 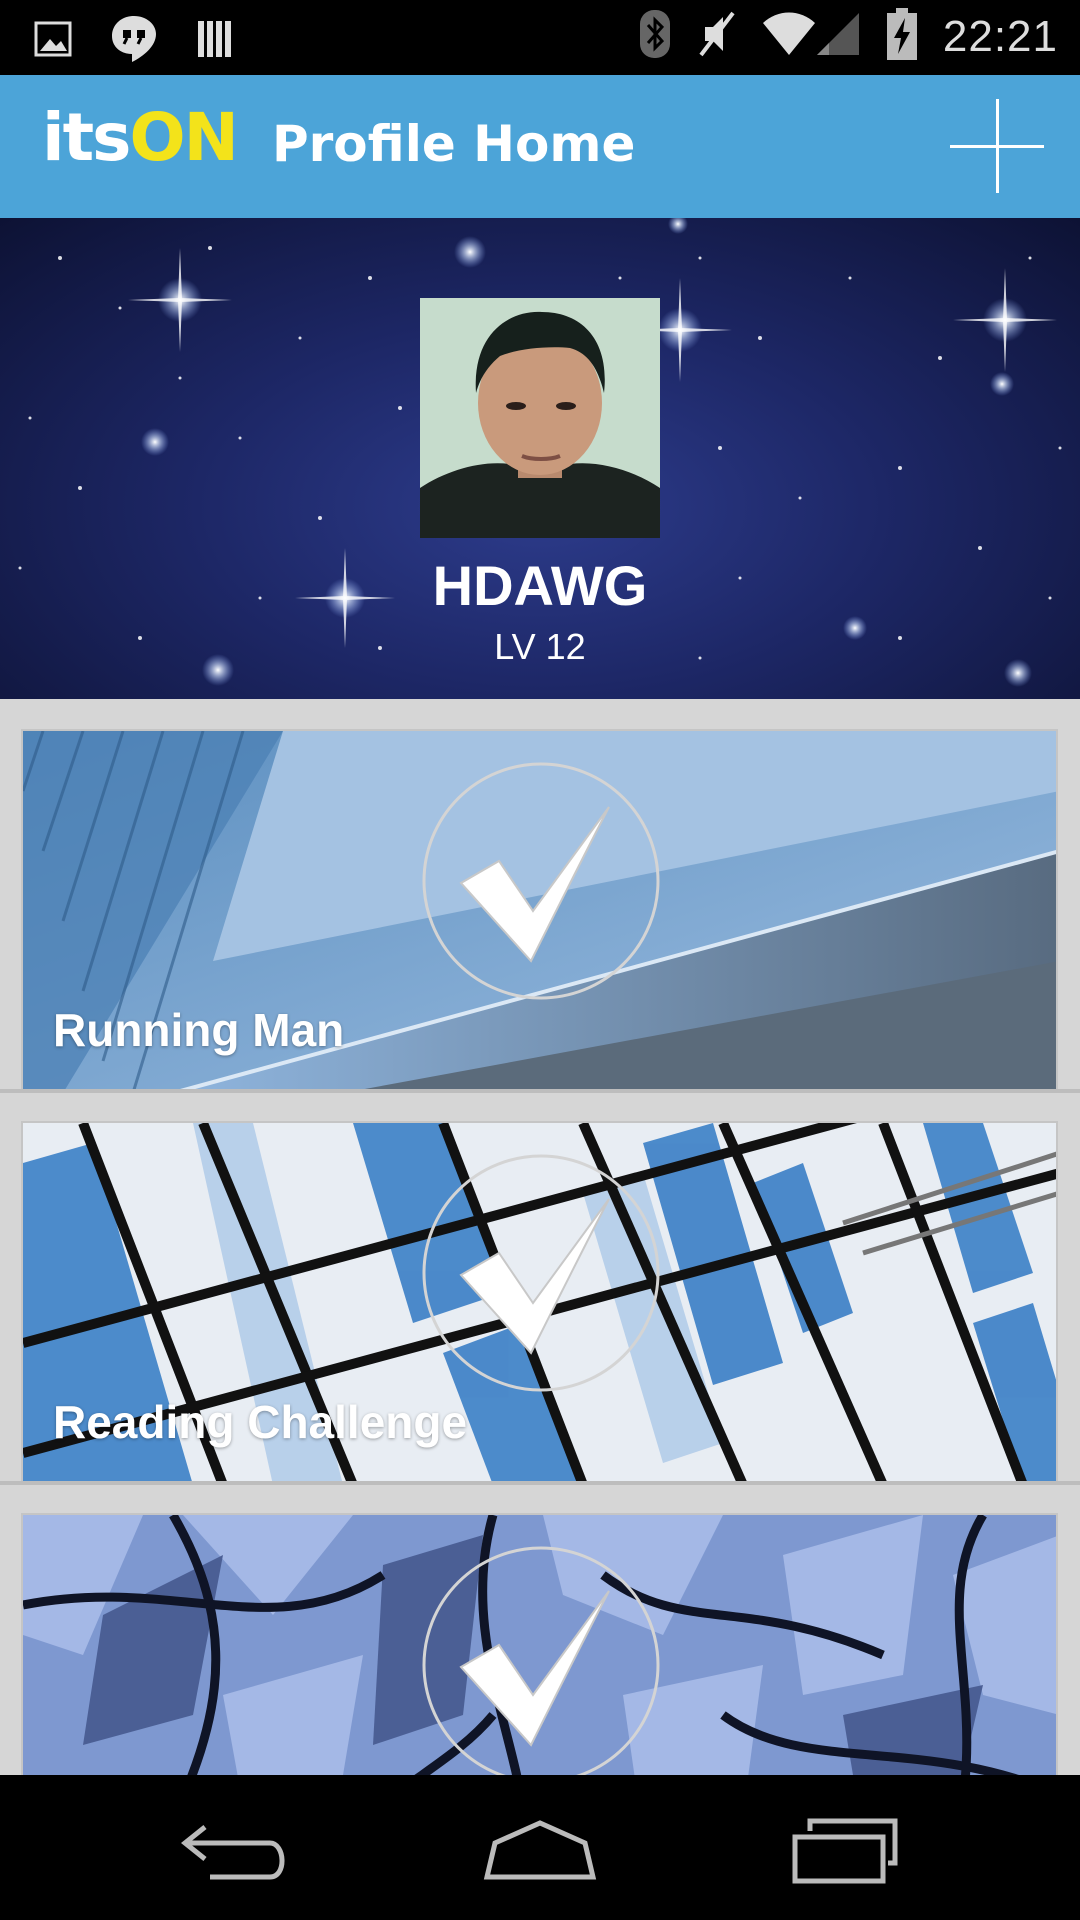 I want to click on app-logo: itsON, so click(x=140, y=138).